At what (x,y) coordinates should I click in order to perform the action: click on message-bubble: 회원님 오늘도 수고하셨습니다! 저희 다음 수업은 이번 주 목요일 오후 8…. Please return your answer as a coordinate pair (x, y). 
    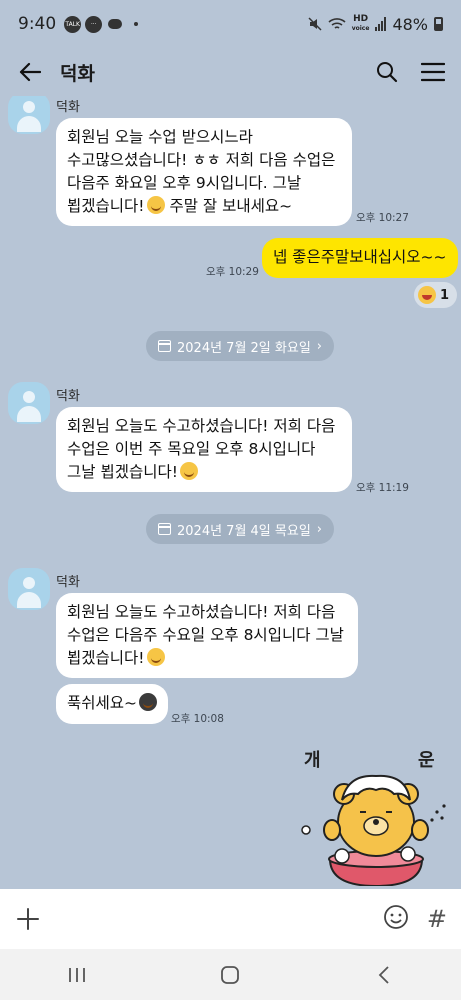
    Looking at the image, I should click on (204, 449).